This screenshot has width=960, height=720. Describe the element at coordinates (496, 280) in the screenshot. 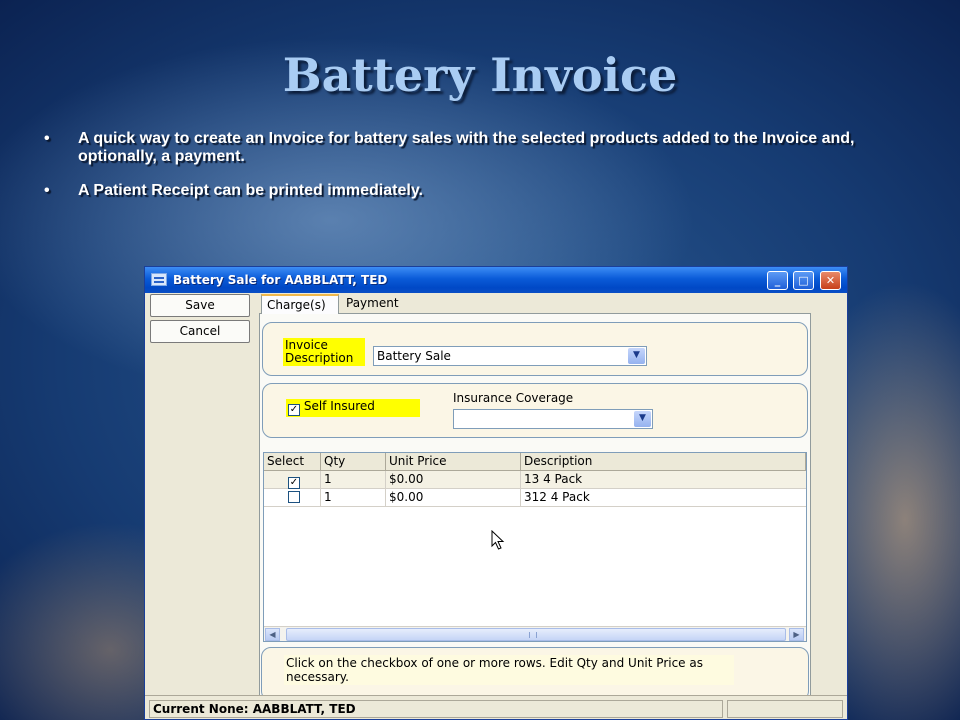

I see `window-titlebar: Battery Sale for AABBLATT, TED _ □ ✕` at that location.